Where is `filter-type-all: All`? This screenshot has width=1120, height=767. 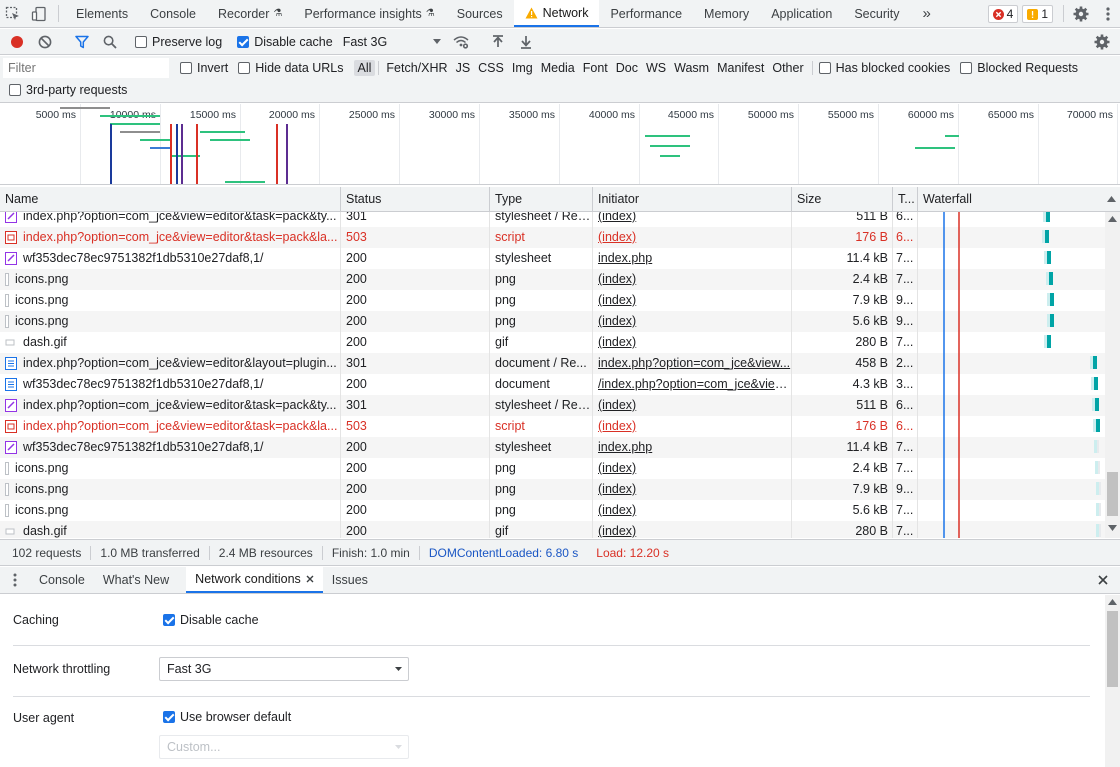 filter-type-all: All is located at coordinates (364, 68).